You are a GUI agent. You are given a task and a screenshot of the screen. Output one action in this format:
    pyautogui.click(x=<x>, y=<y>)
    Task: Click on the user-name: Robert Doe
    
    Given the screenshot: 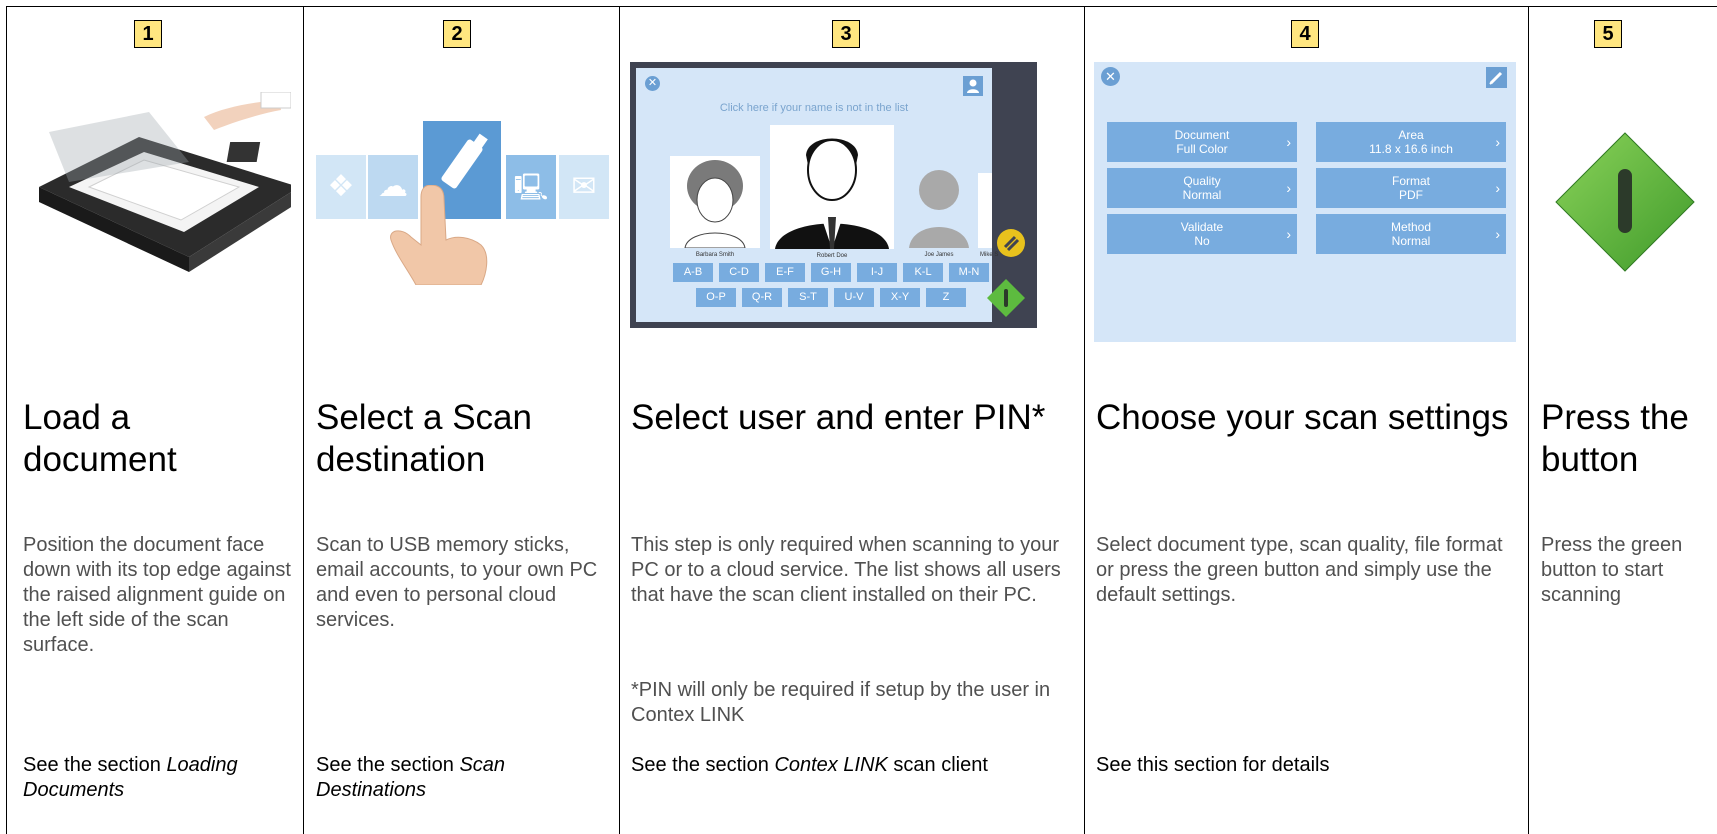 What is the action you would take?
    pyautogui.click(x=832, y=256)
    